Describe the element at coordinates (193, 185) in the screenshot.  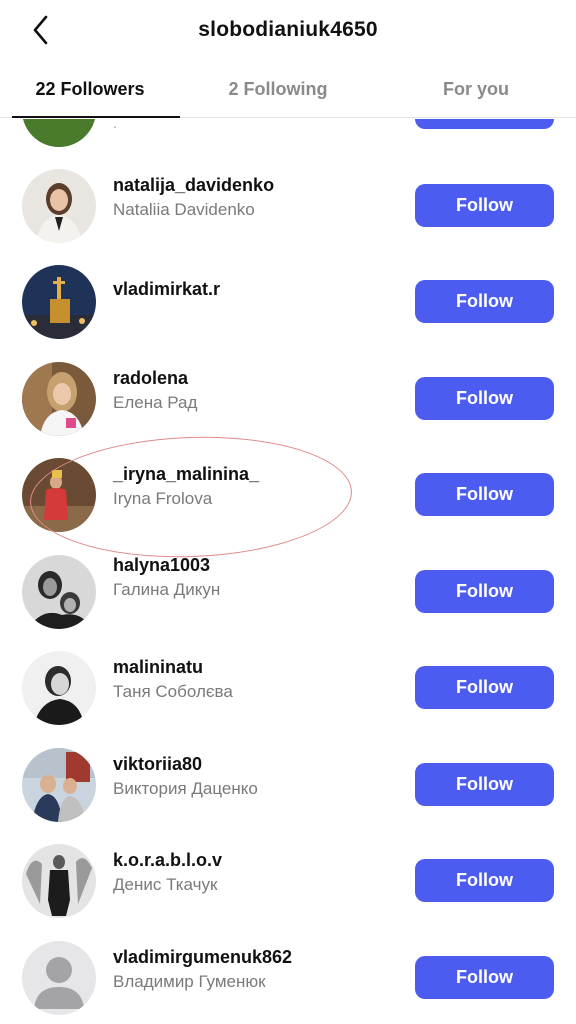
I see `username-label: natalija_davidenko` at that location.